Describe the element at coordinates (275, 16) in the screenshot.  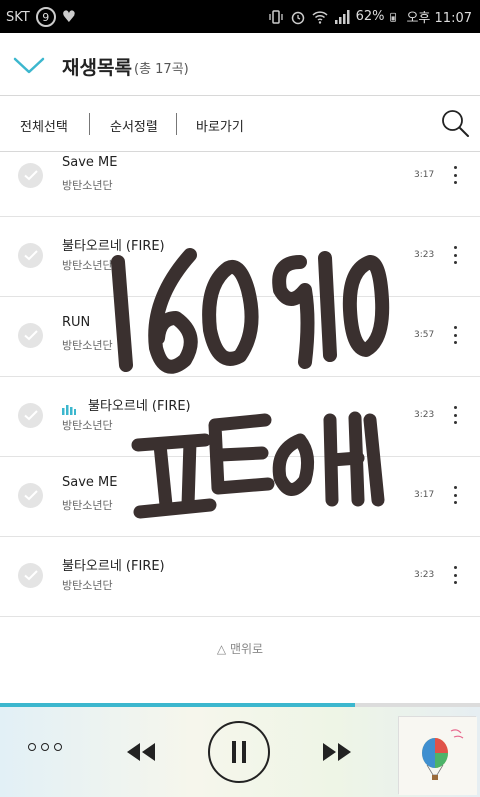
I see `vibrate-icon` at that location.